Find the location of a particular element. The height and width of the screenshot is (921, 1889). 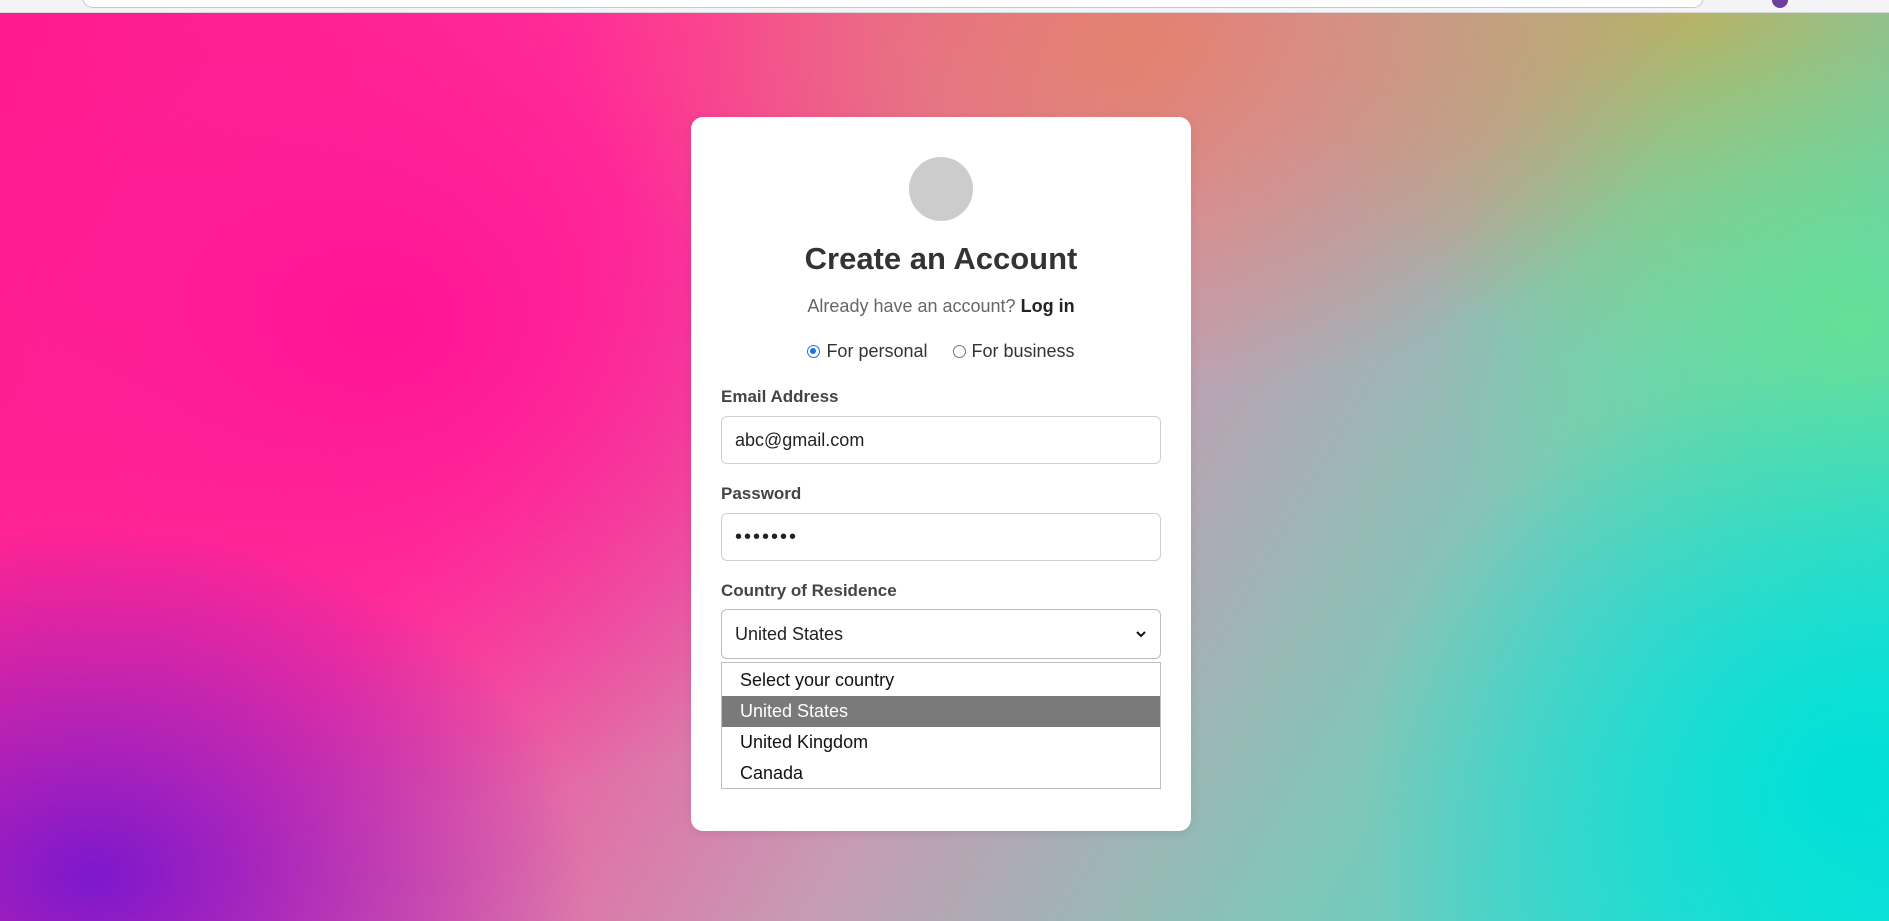

personal-radio is located at coordinates (814, 351).